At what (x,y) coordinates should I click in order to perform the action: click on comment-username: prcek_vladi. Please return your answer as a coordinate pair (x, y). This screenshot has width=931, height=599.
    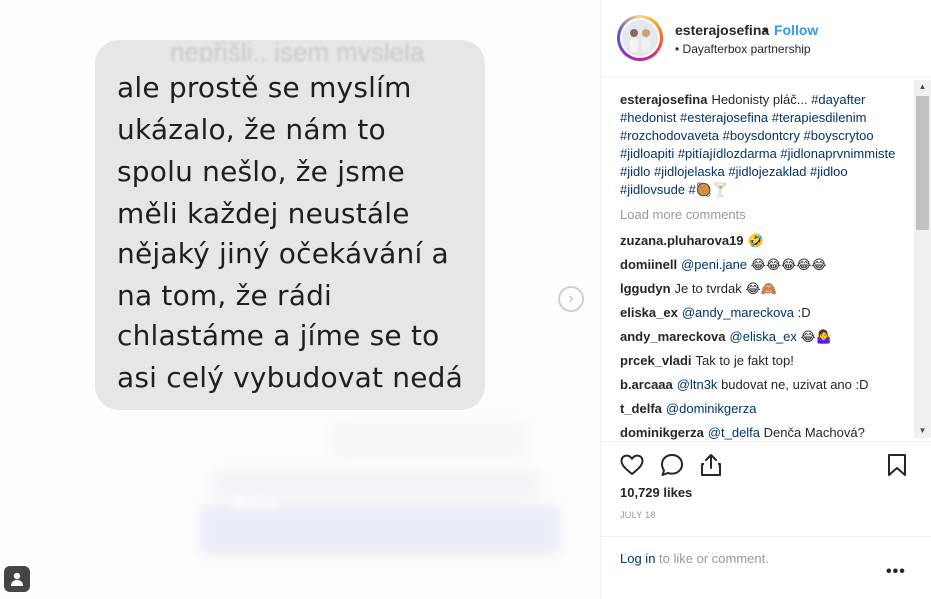
    Looking at the image, I should click on (656, 360).